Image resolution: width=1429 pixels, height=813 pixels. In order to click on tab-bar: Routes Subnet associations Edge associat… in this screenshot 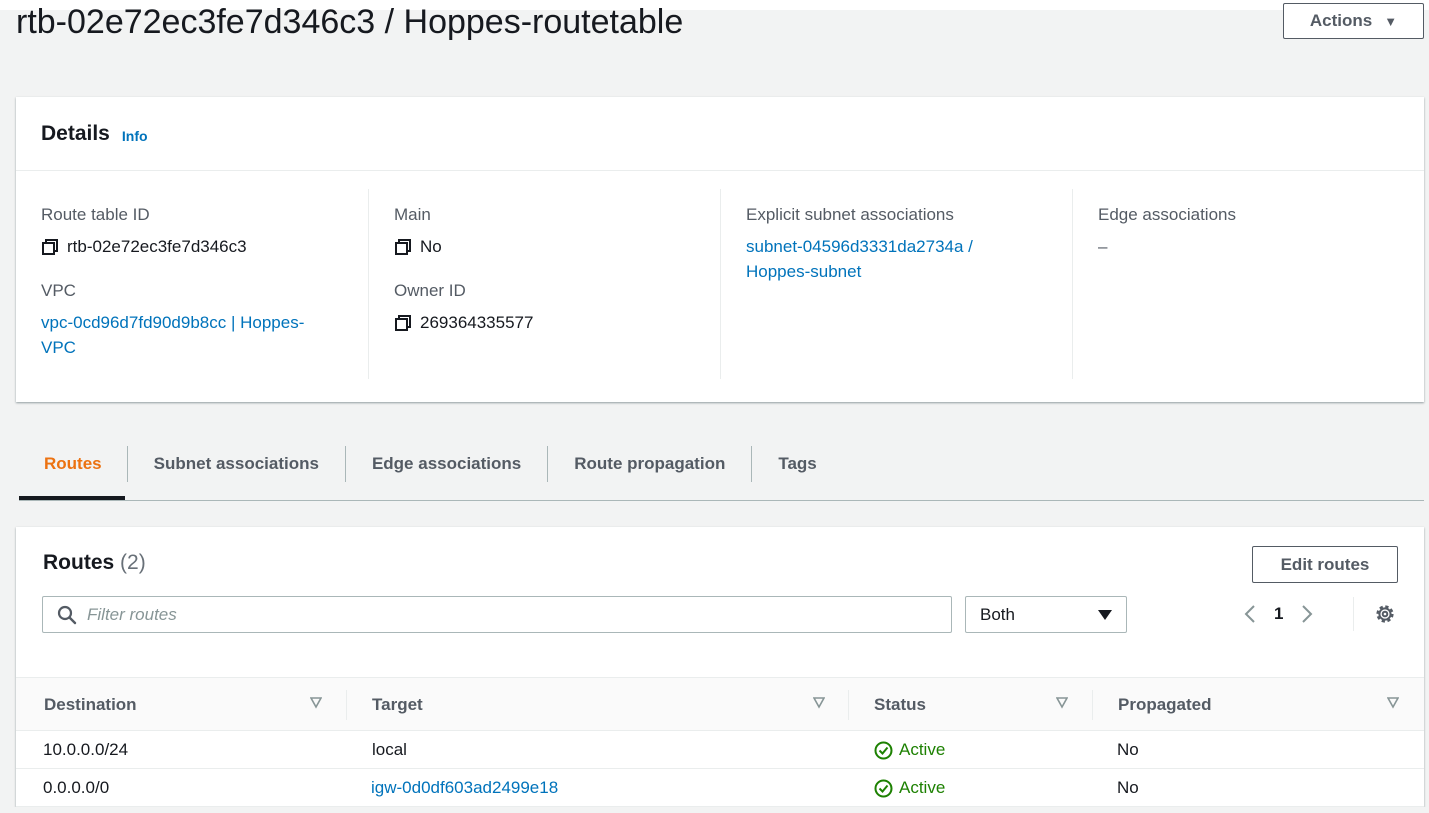, I will do `click(721, 464)`.